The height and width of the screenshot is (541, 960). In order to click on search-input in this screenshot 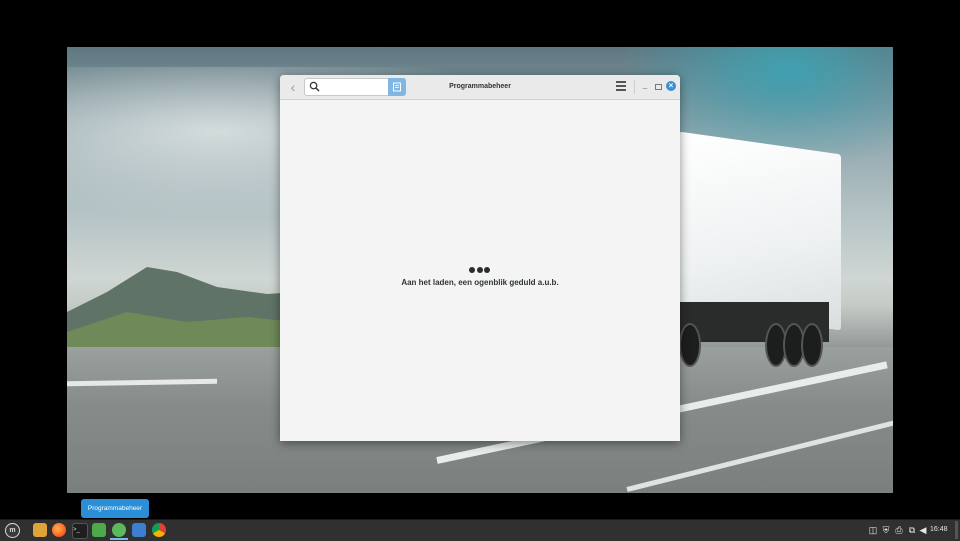, I will do `click(353, 87)`.